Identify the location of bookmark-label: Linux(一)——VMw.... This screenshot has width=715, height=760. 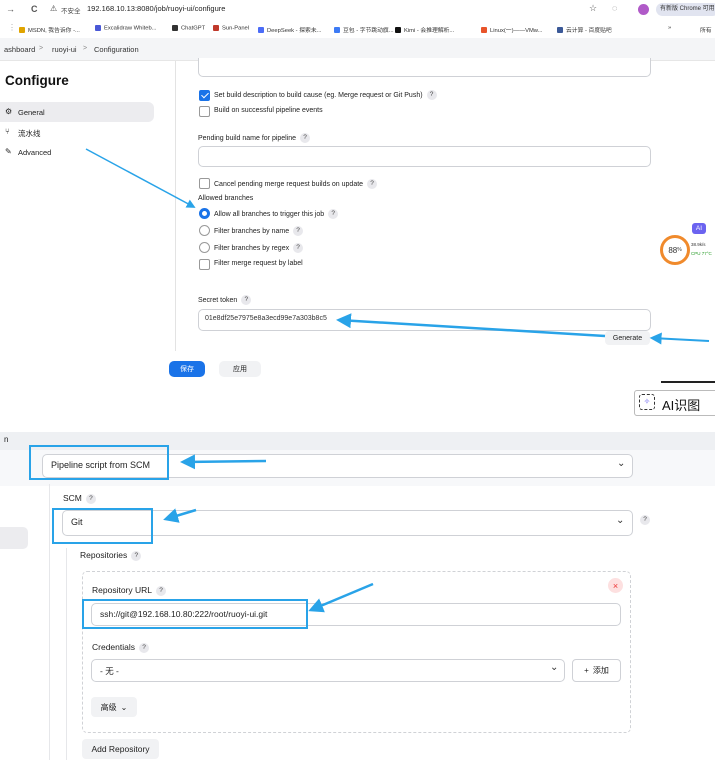
(516, 31).